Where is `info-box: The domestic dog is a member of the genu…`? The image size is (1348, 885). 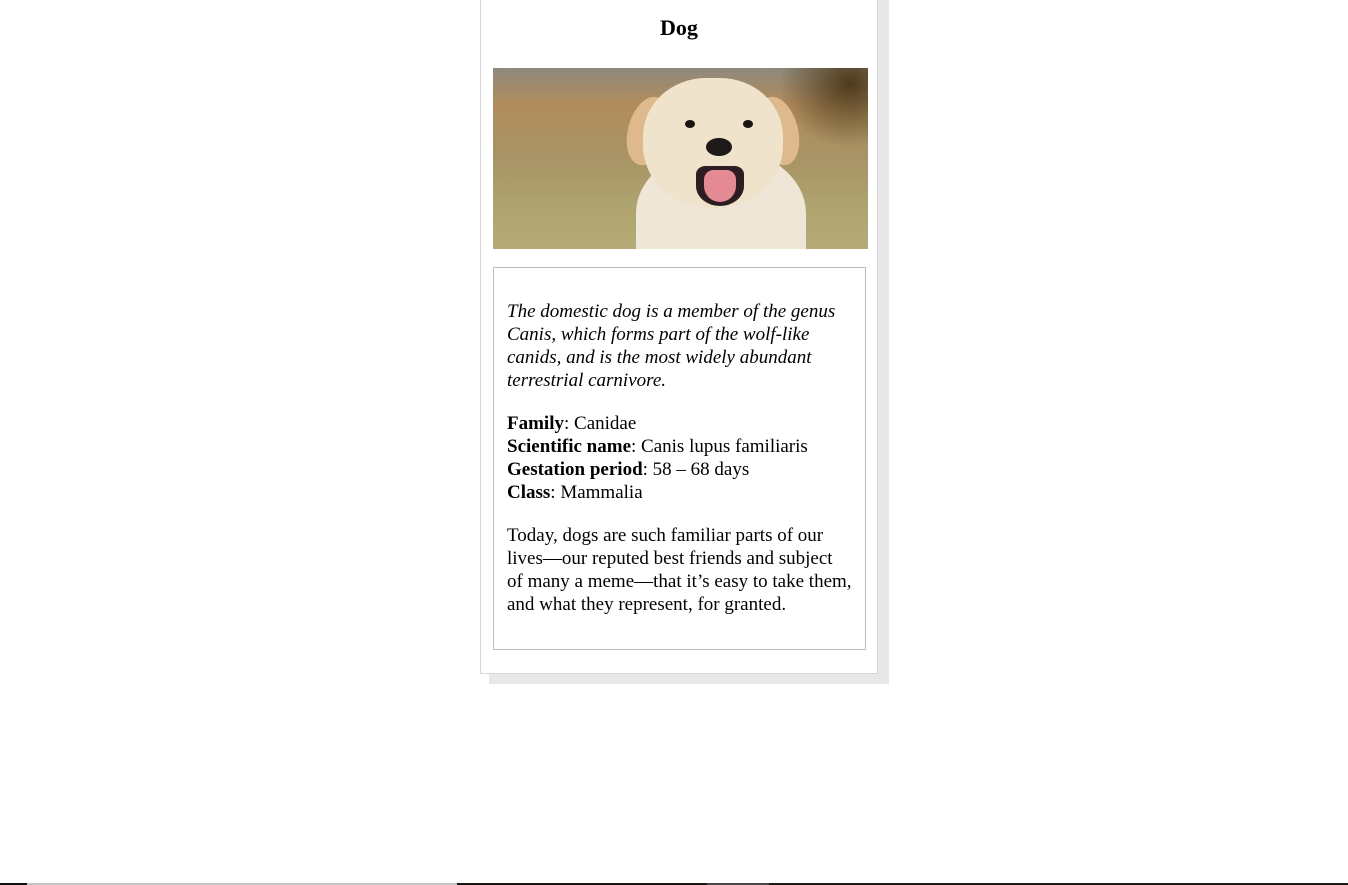
info-box: The domestic dog is a member of the genu… is located at coordinates (679, 458).